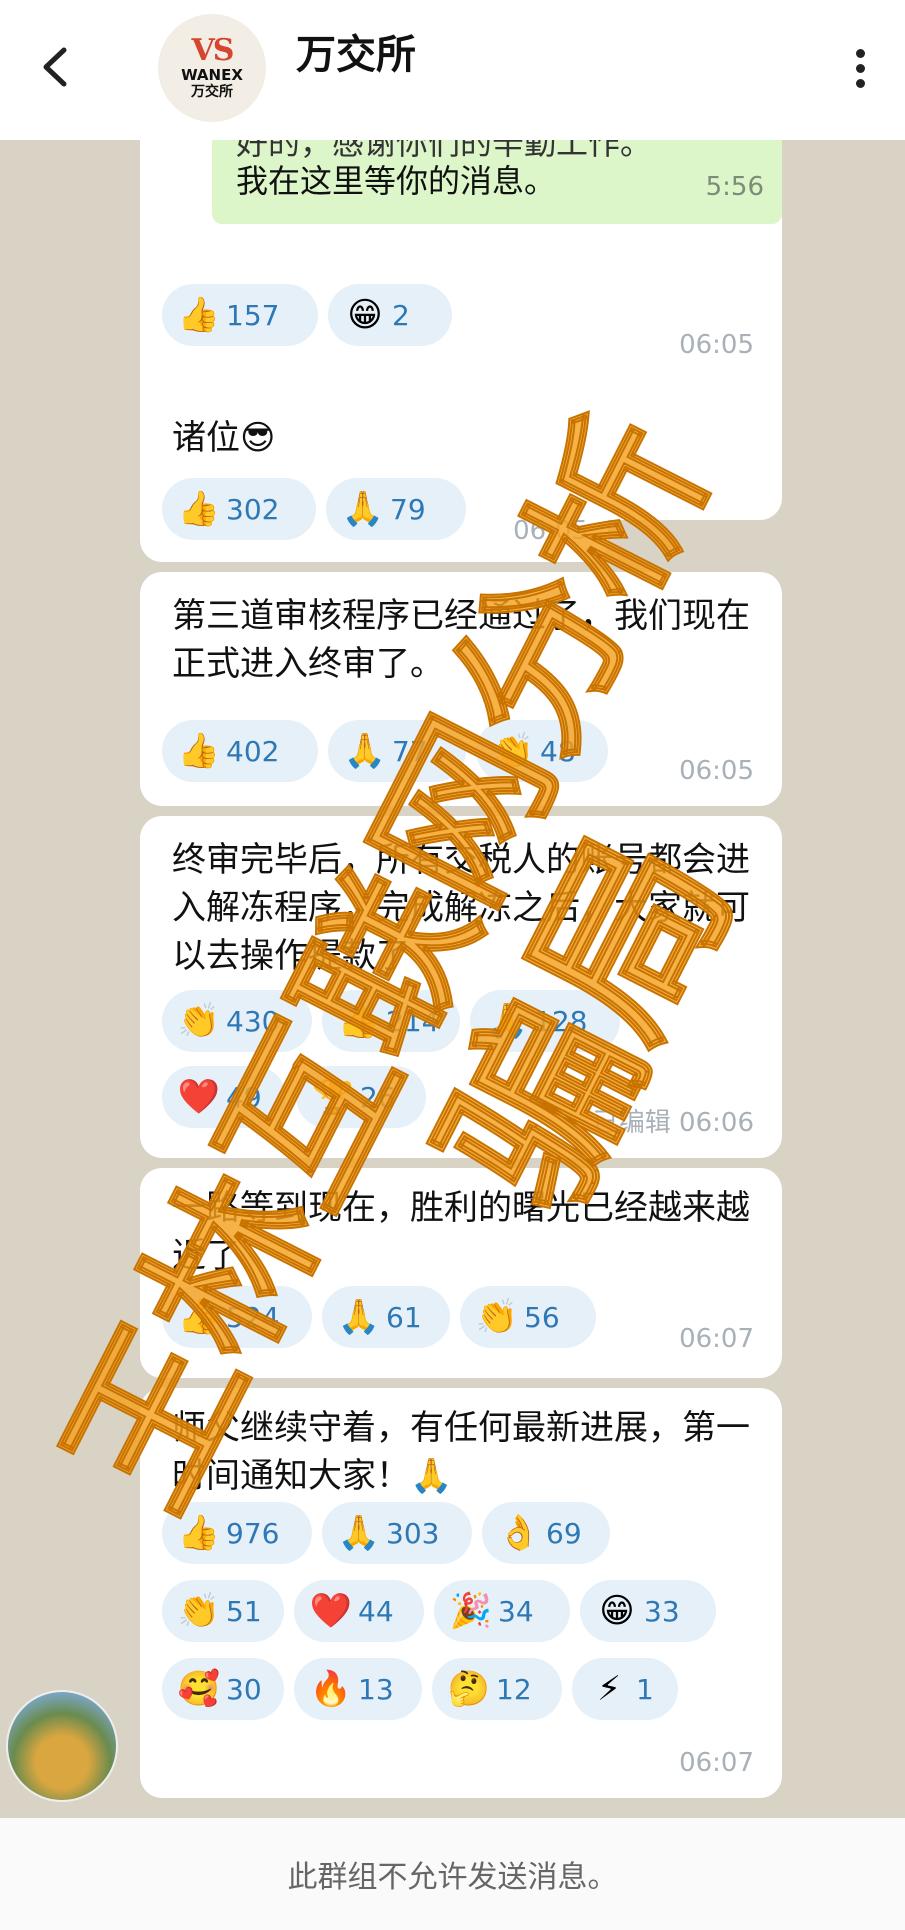 The height and width of the screenshot is (1930, 905). Describe the element at coordinates (648, 1611) in the screenshot. I see `reaction-chip: 😁 33` at that location.